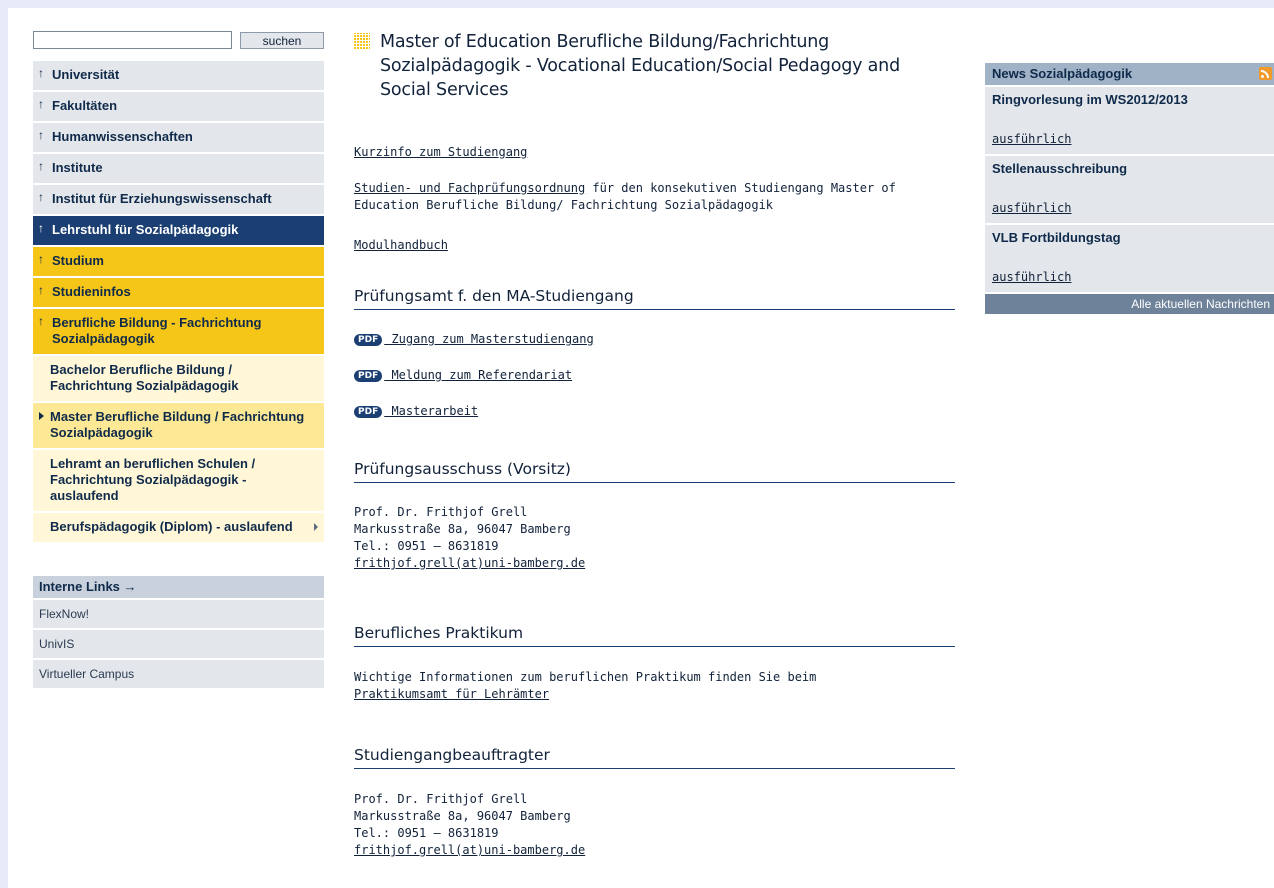  Describe the element at coordinates (86, 74) in the screenshot. I see `nav-item-label: Universität` at that location.